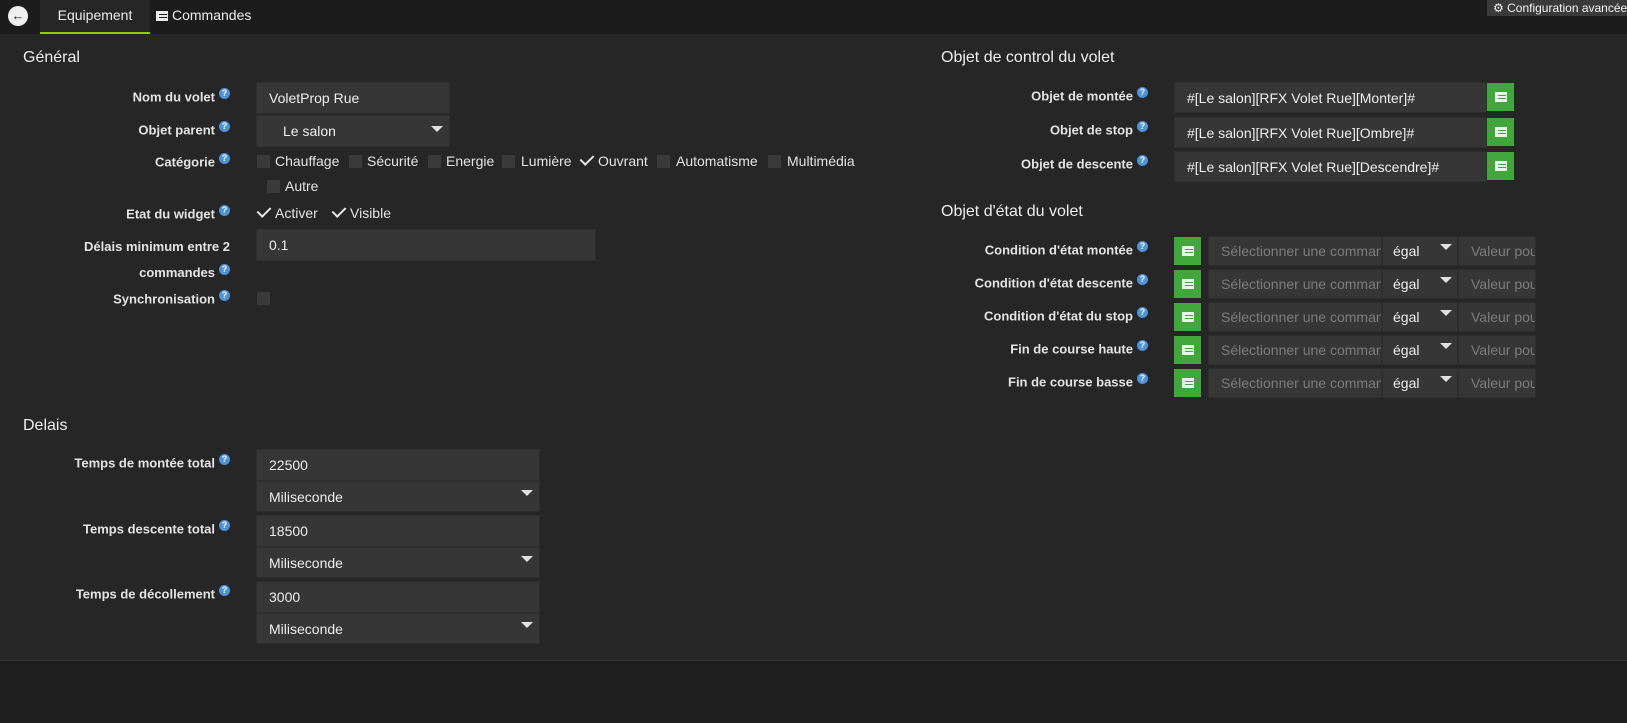 The width and height of the screenshot is (1627, 723). What do you see at coordinates (149, 529) in the screenshot?
I see `descent-time-label-text: Temps descente total` at bounding box center [149, 529].